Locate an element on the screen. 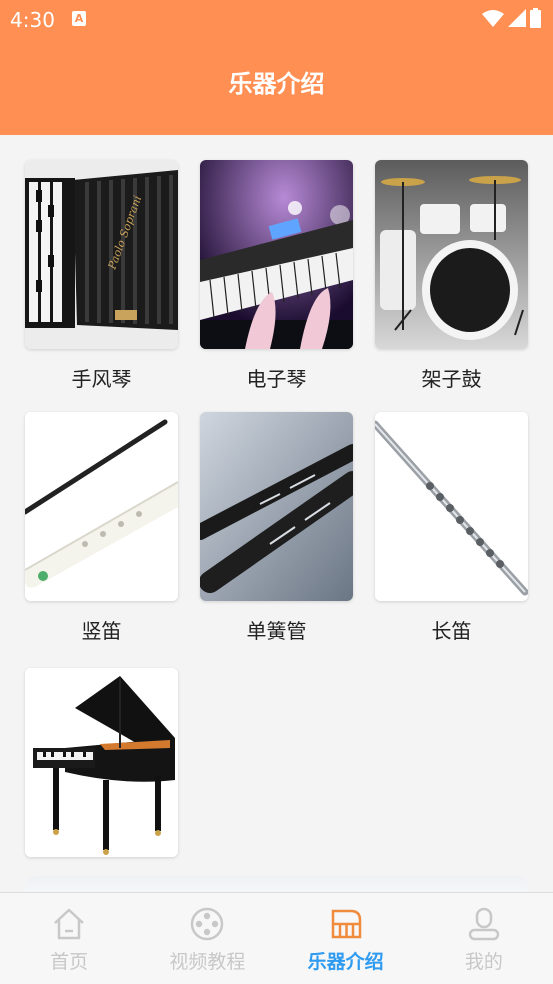 Image resolution: width=553 pixels, height=984 pixels. header-bar: 4:30 A 乐器介绍 is located at coordinates (276, 67).